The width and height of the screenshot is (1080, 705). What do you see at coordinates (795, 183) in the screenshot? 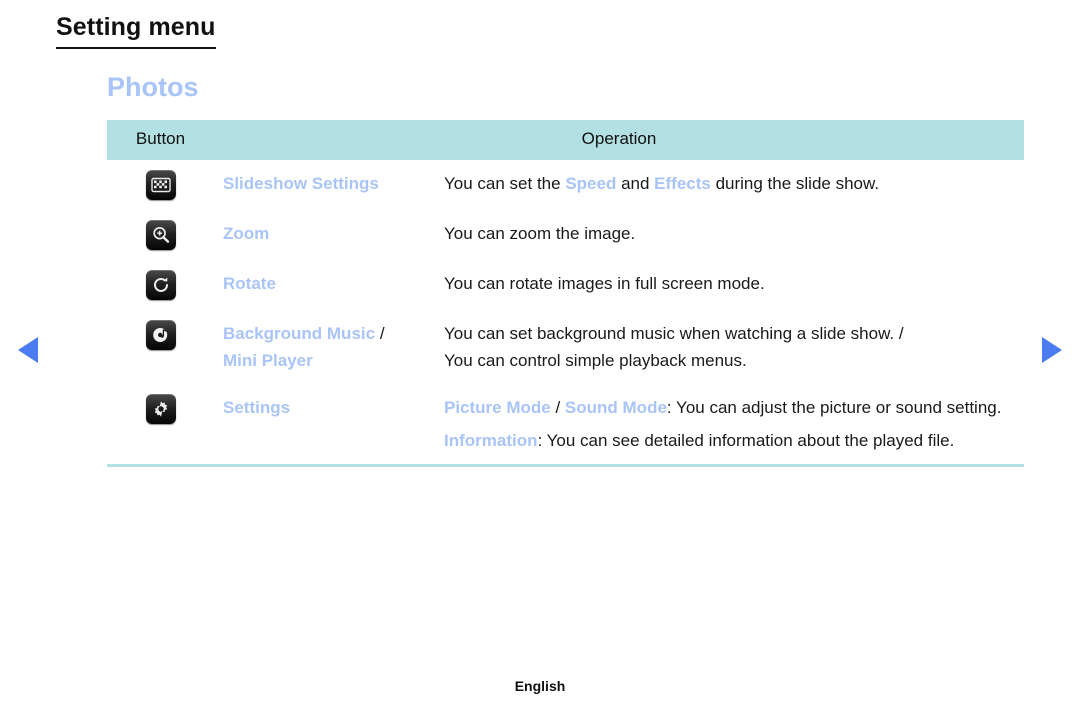
I see `operation-text-part: during the slide show.` at bounding box center [795, 183].